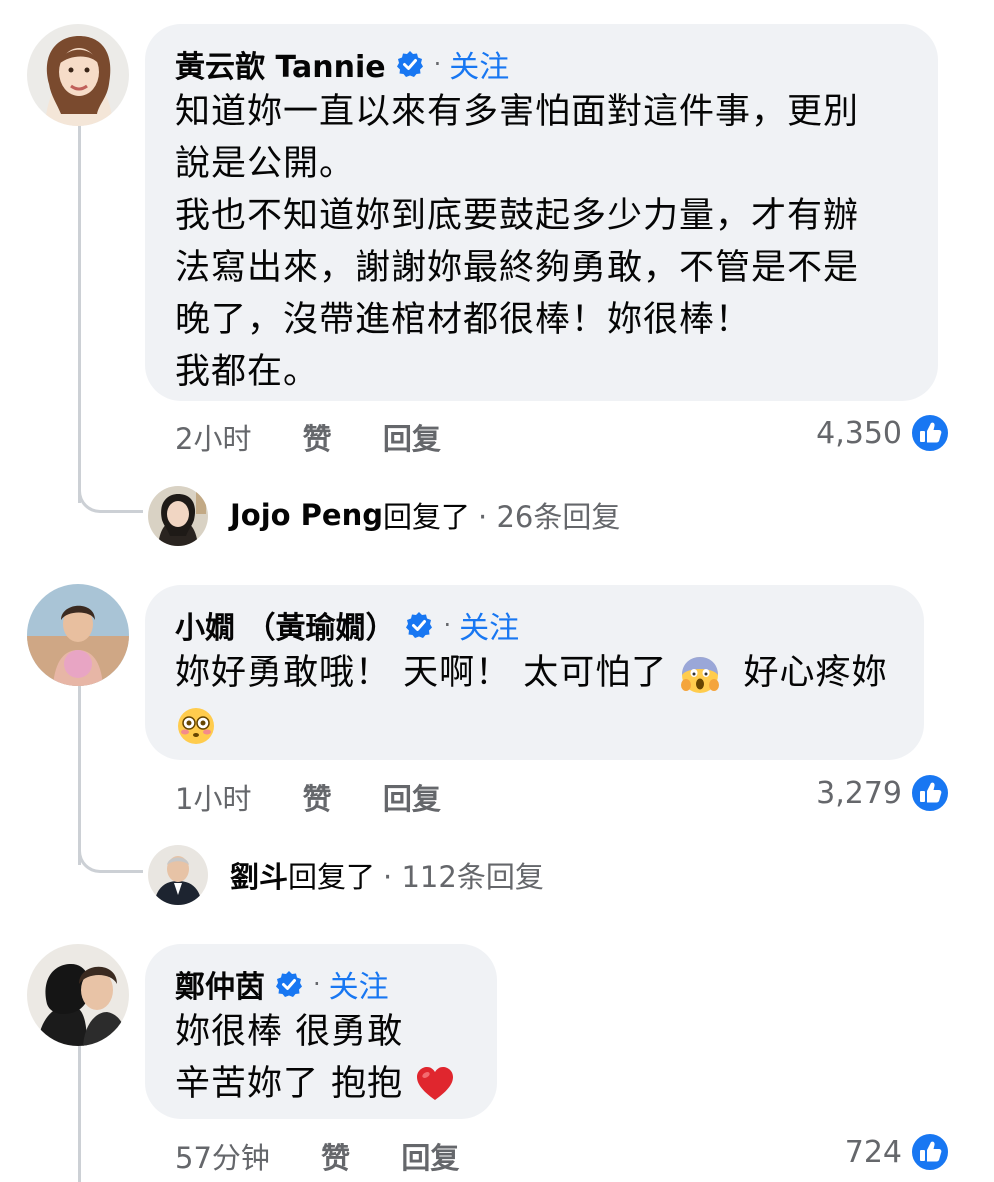 The image size is (994, 1182). Describe the element at coordinates (536, 625) in the screenshot. I see `comment-header-2: 小嫺 （黃瑜嫺） · 关注` at that location.